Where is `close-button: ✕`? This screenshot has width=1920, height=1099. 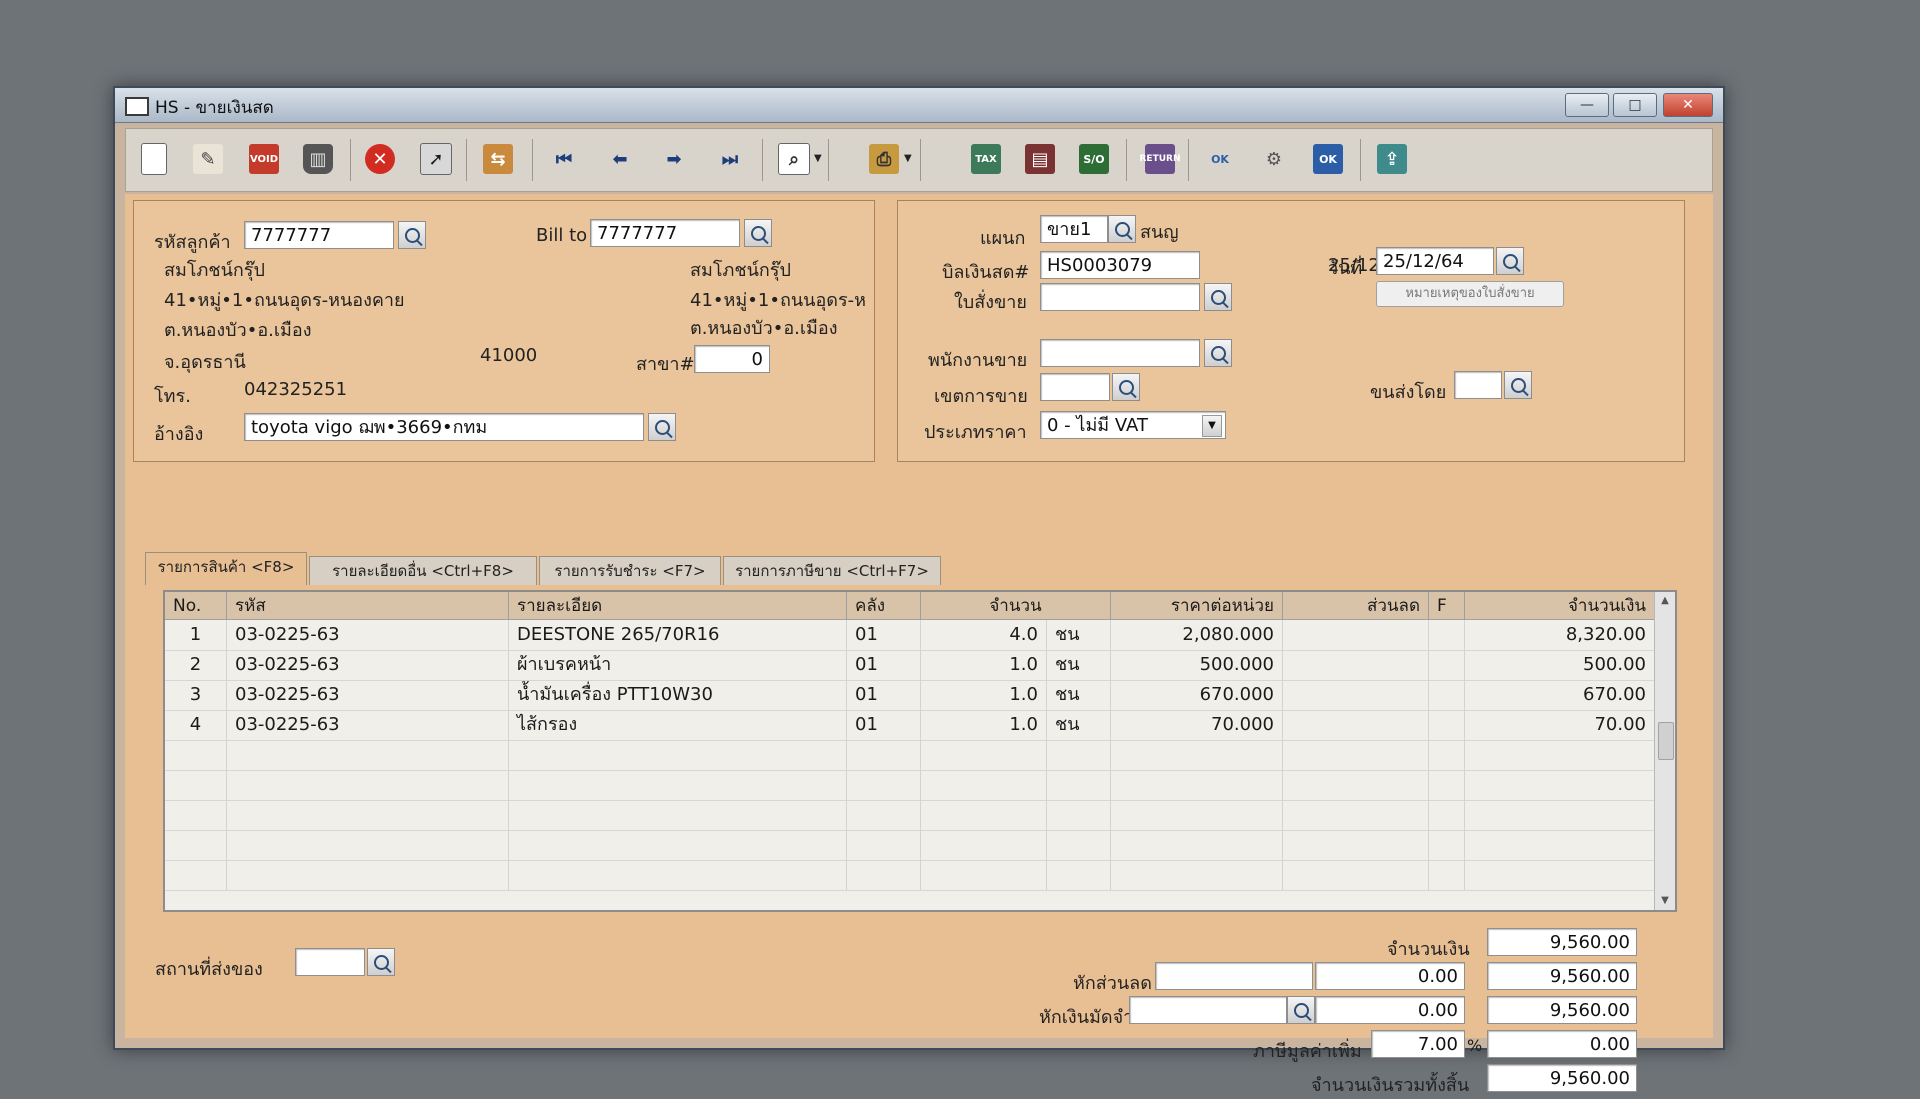
close-button: ✕ is located at coordinates (1688, 105).